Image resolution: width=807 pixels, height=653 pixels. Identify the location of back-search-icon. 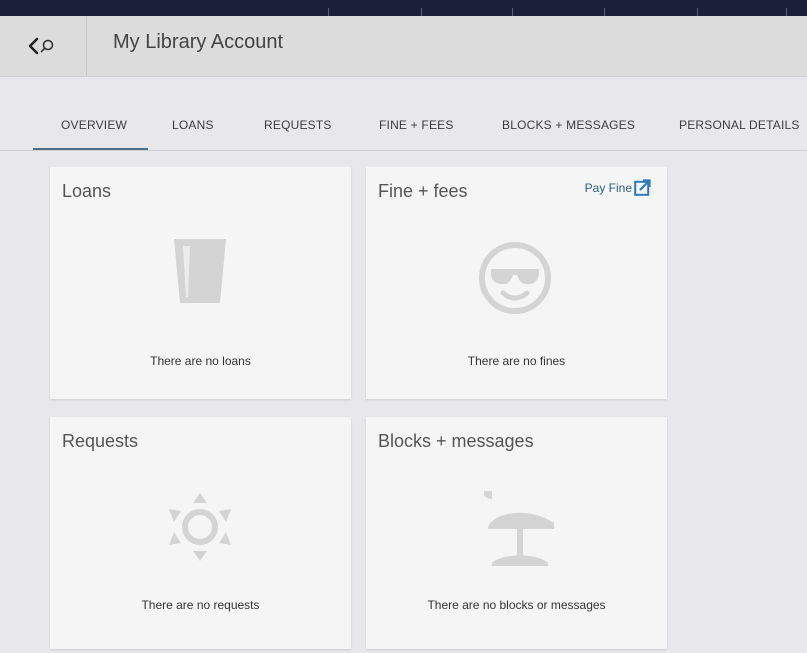
(41, 46).